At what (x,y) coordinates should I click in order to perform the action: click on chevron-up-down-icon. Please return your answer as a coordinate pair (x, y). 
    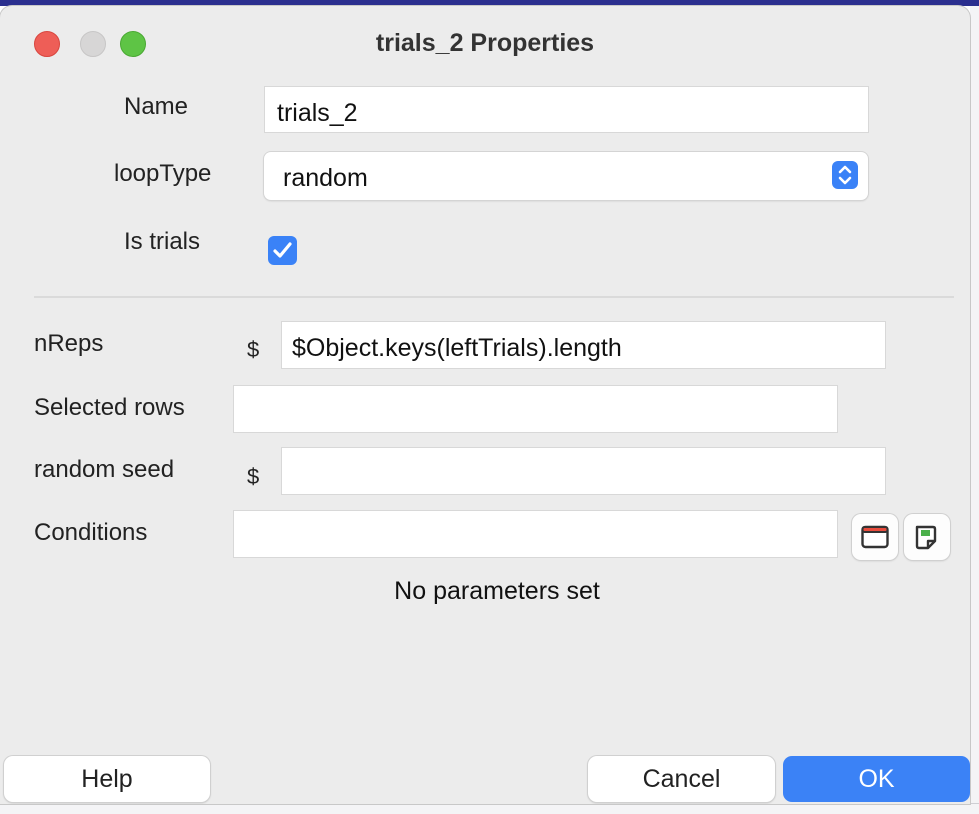
    Looking at the image, I should click on (845, 175).